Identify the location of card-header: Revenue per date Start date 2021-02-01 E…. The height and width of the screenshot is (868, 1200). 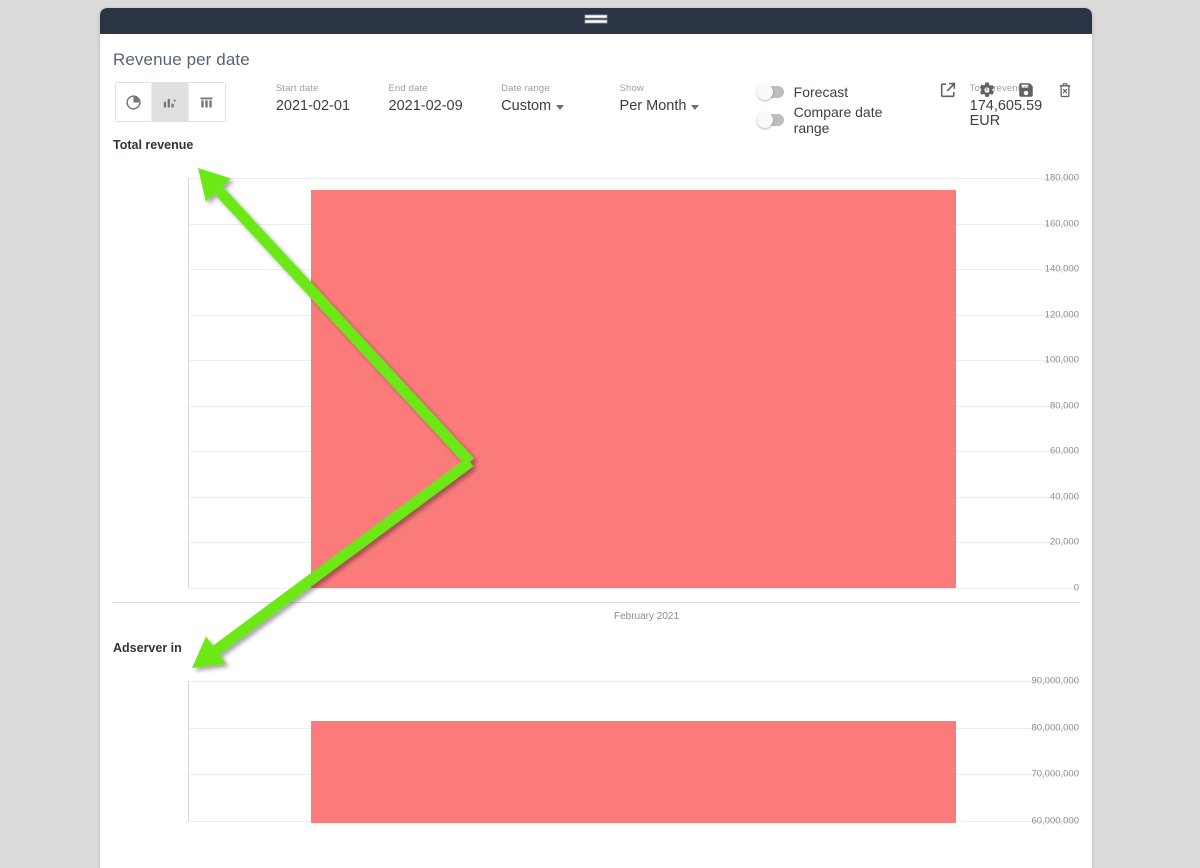
(596, 86).